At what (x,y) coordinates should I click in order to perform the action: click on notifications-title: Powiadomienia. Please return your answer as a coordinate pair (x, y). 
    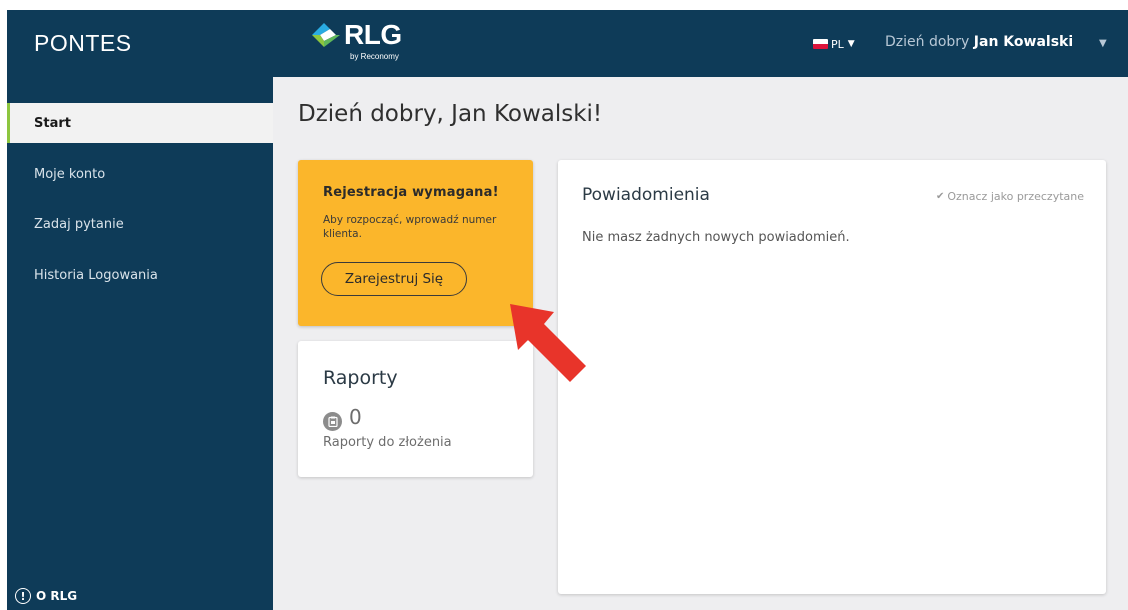
    Looking at the image, I should click on (646, 195).